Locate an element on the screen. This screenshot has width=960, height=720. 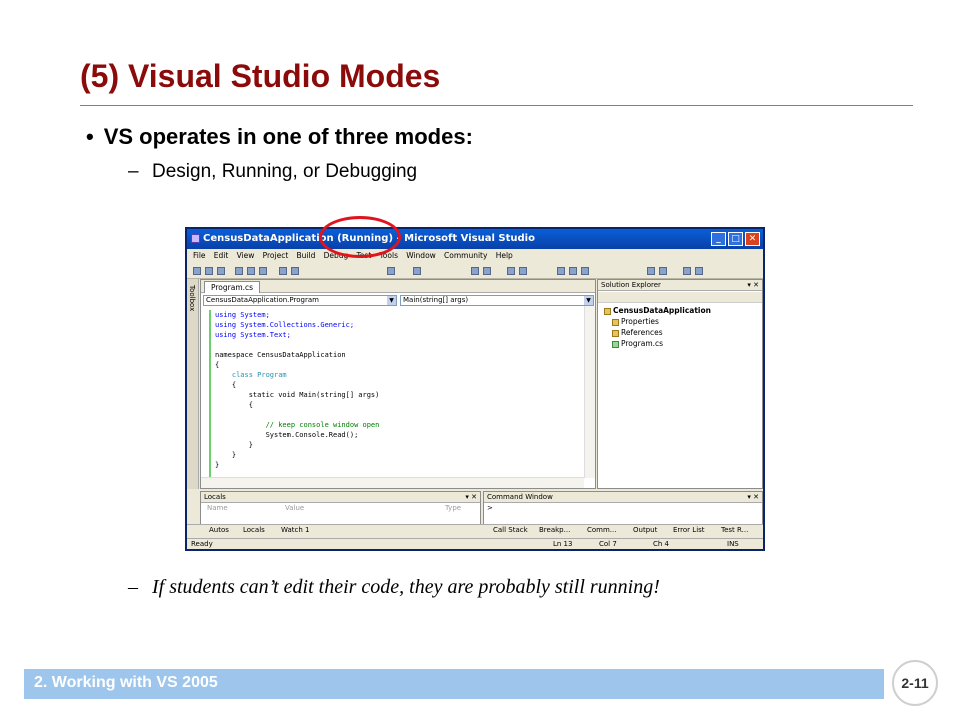
tree-item-label: Program.cs is located at coordinates (642, 343).